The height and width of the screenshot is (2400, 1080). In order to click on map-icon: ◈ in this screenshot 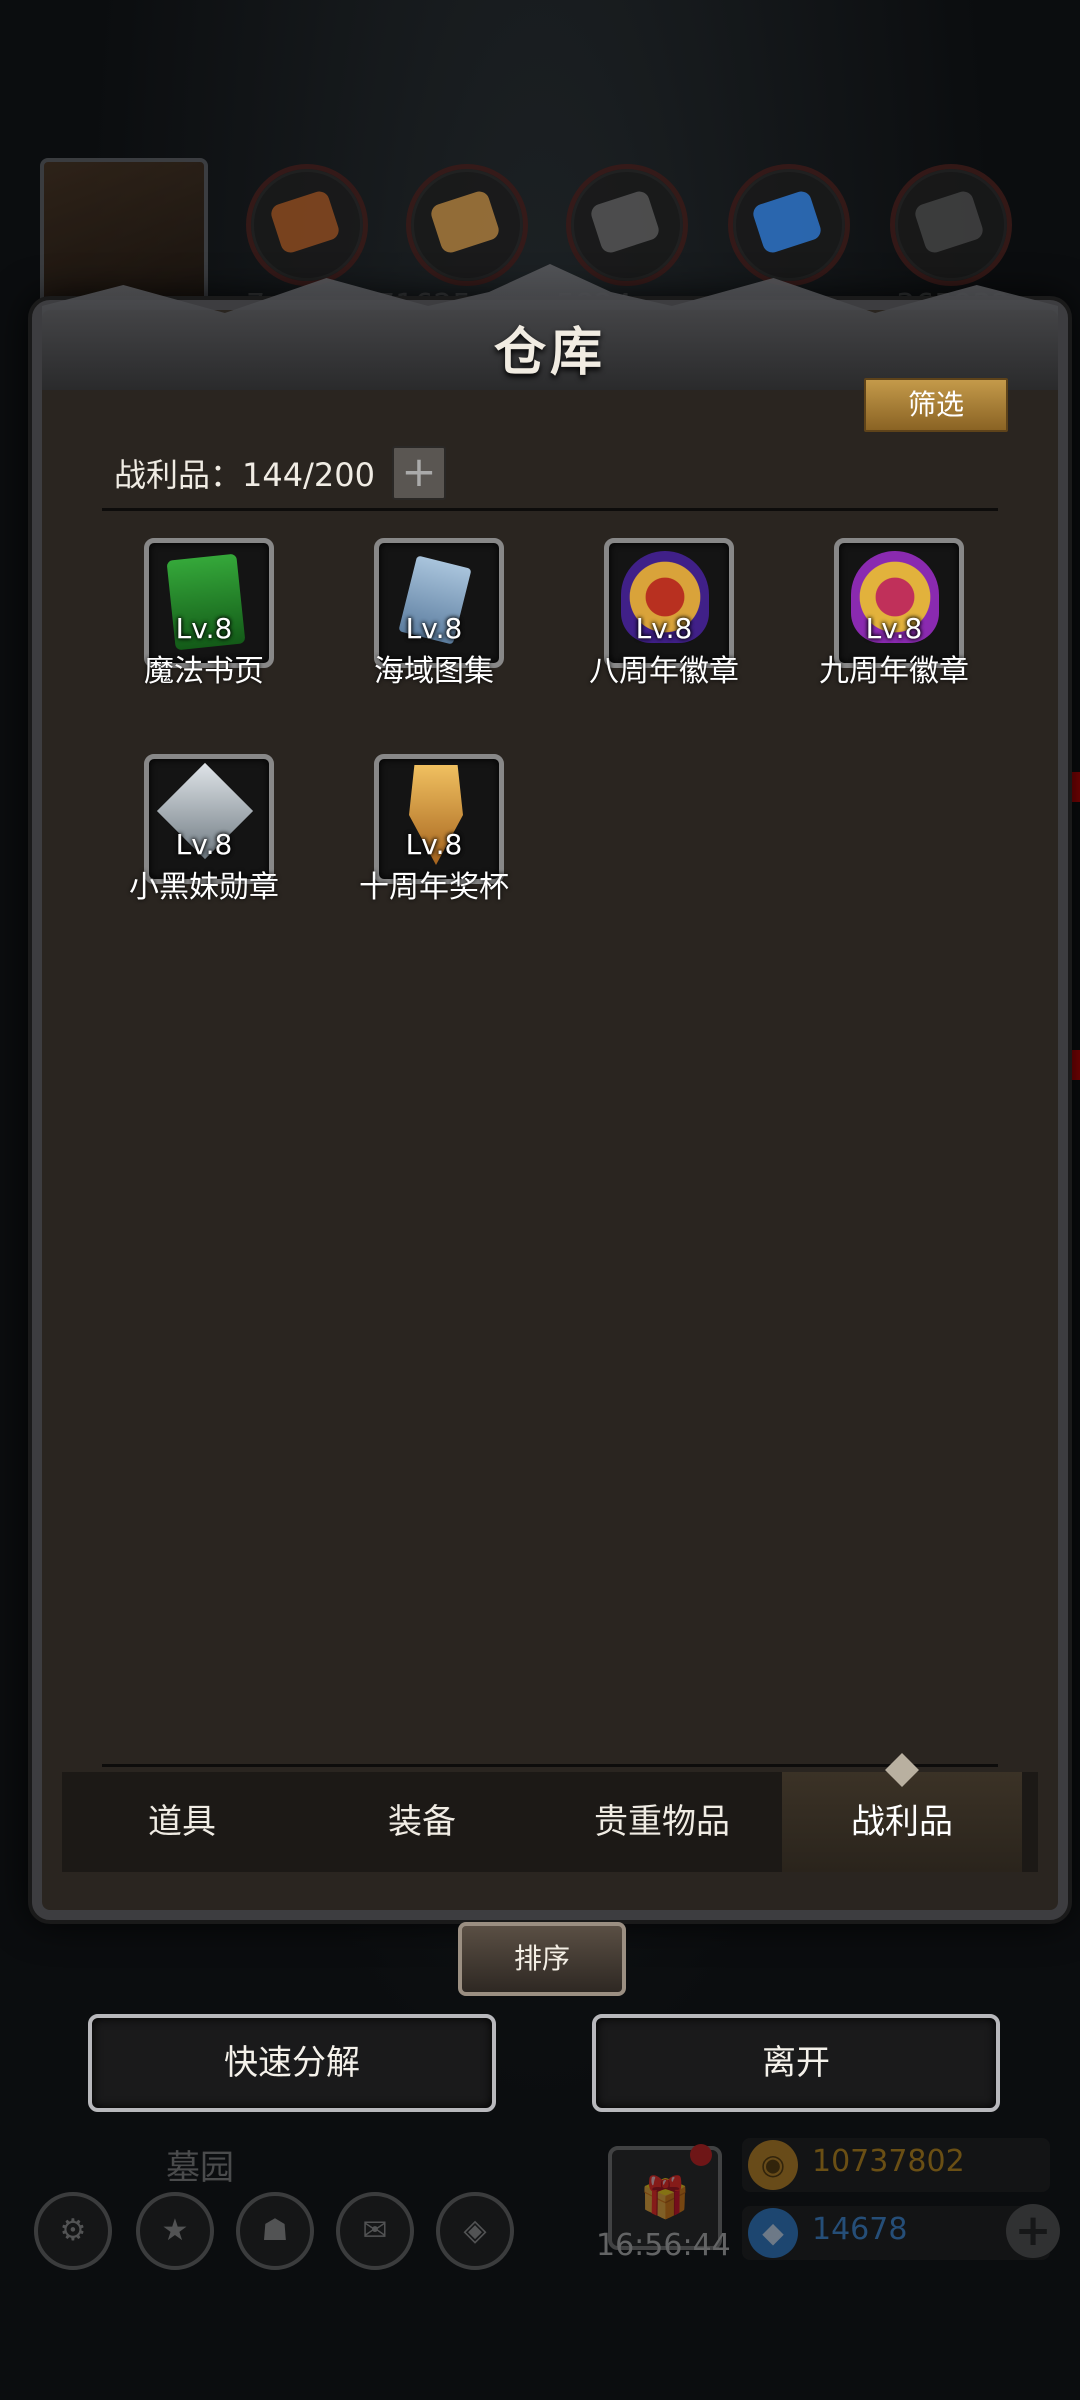, I will do `click(475, 2231)`.